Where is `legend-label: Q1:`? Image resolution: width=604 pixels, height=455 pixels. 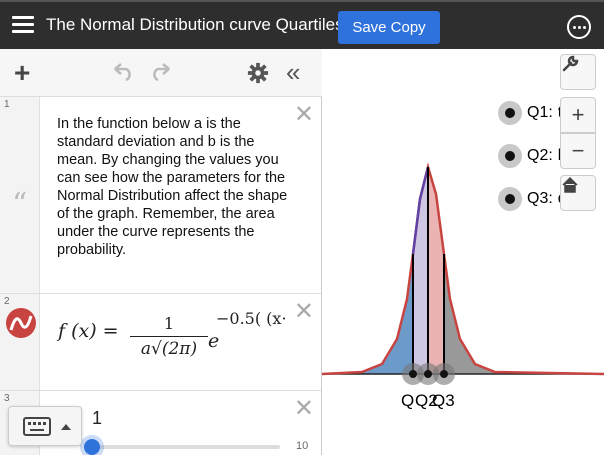
legend-label: Q1: is located at coordinates (540, 112).